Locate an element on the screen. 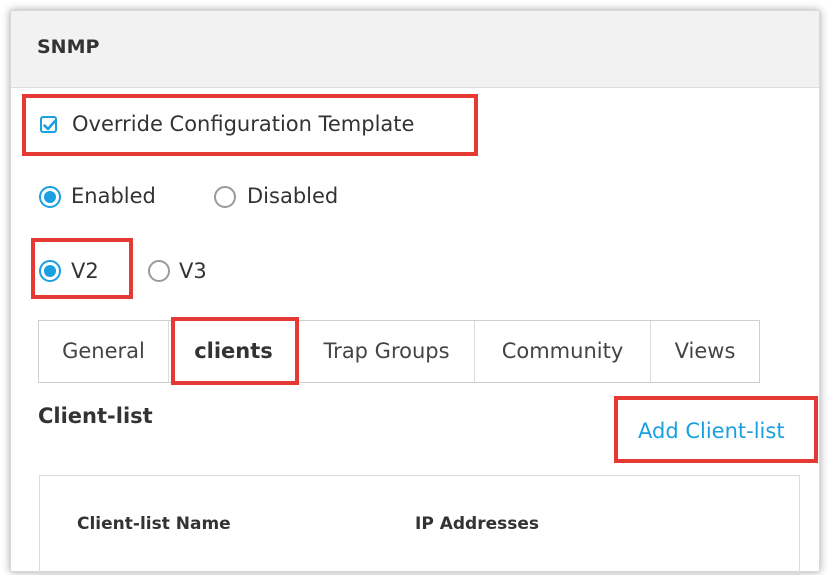  disabled-label: Disabled is located at coordinates (292, 196).